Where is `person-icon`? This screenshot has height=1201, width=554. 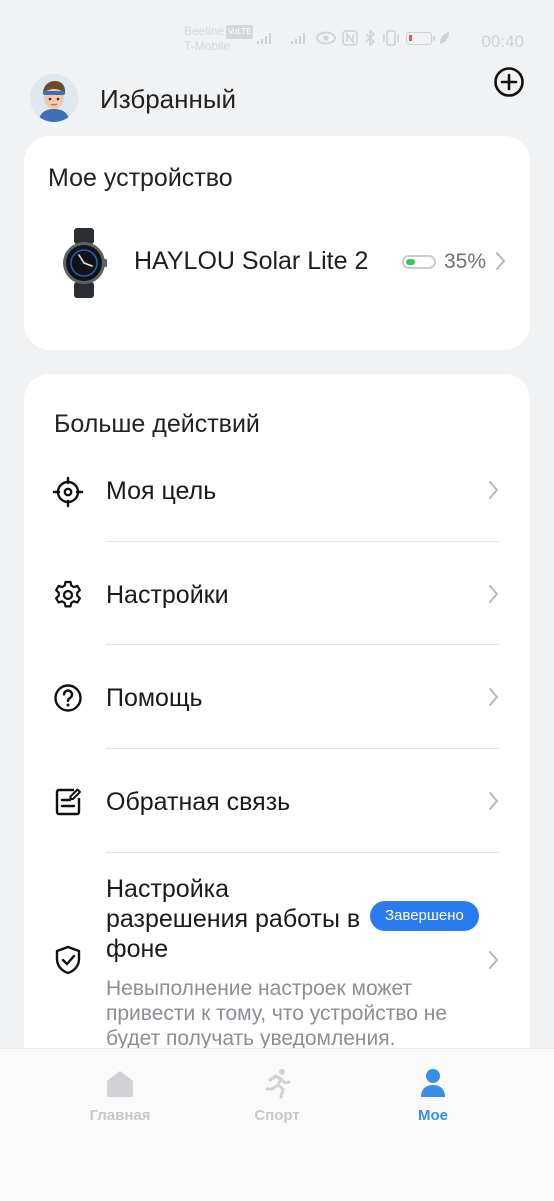 person-icon is located at coordinates (433, 1083).